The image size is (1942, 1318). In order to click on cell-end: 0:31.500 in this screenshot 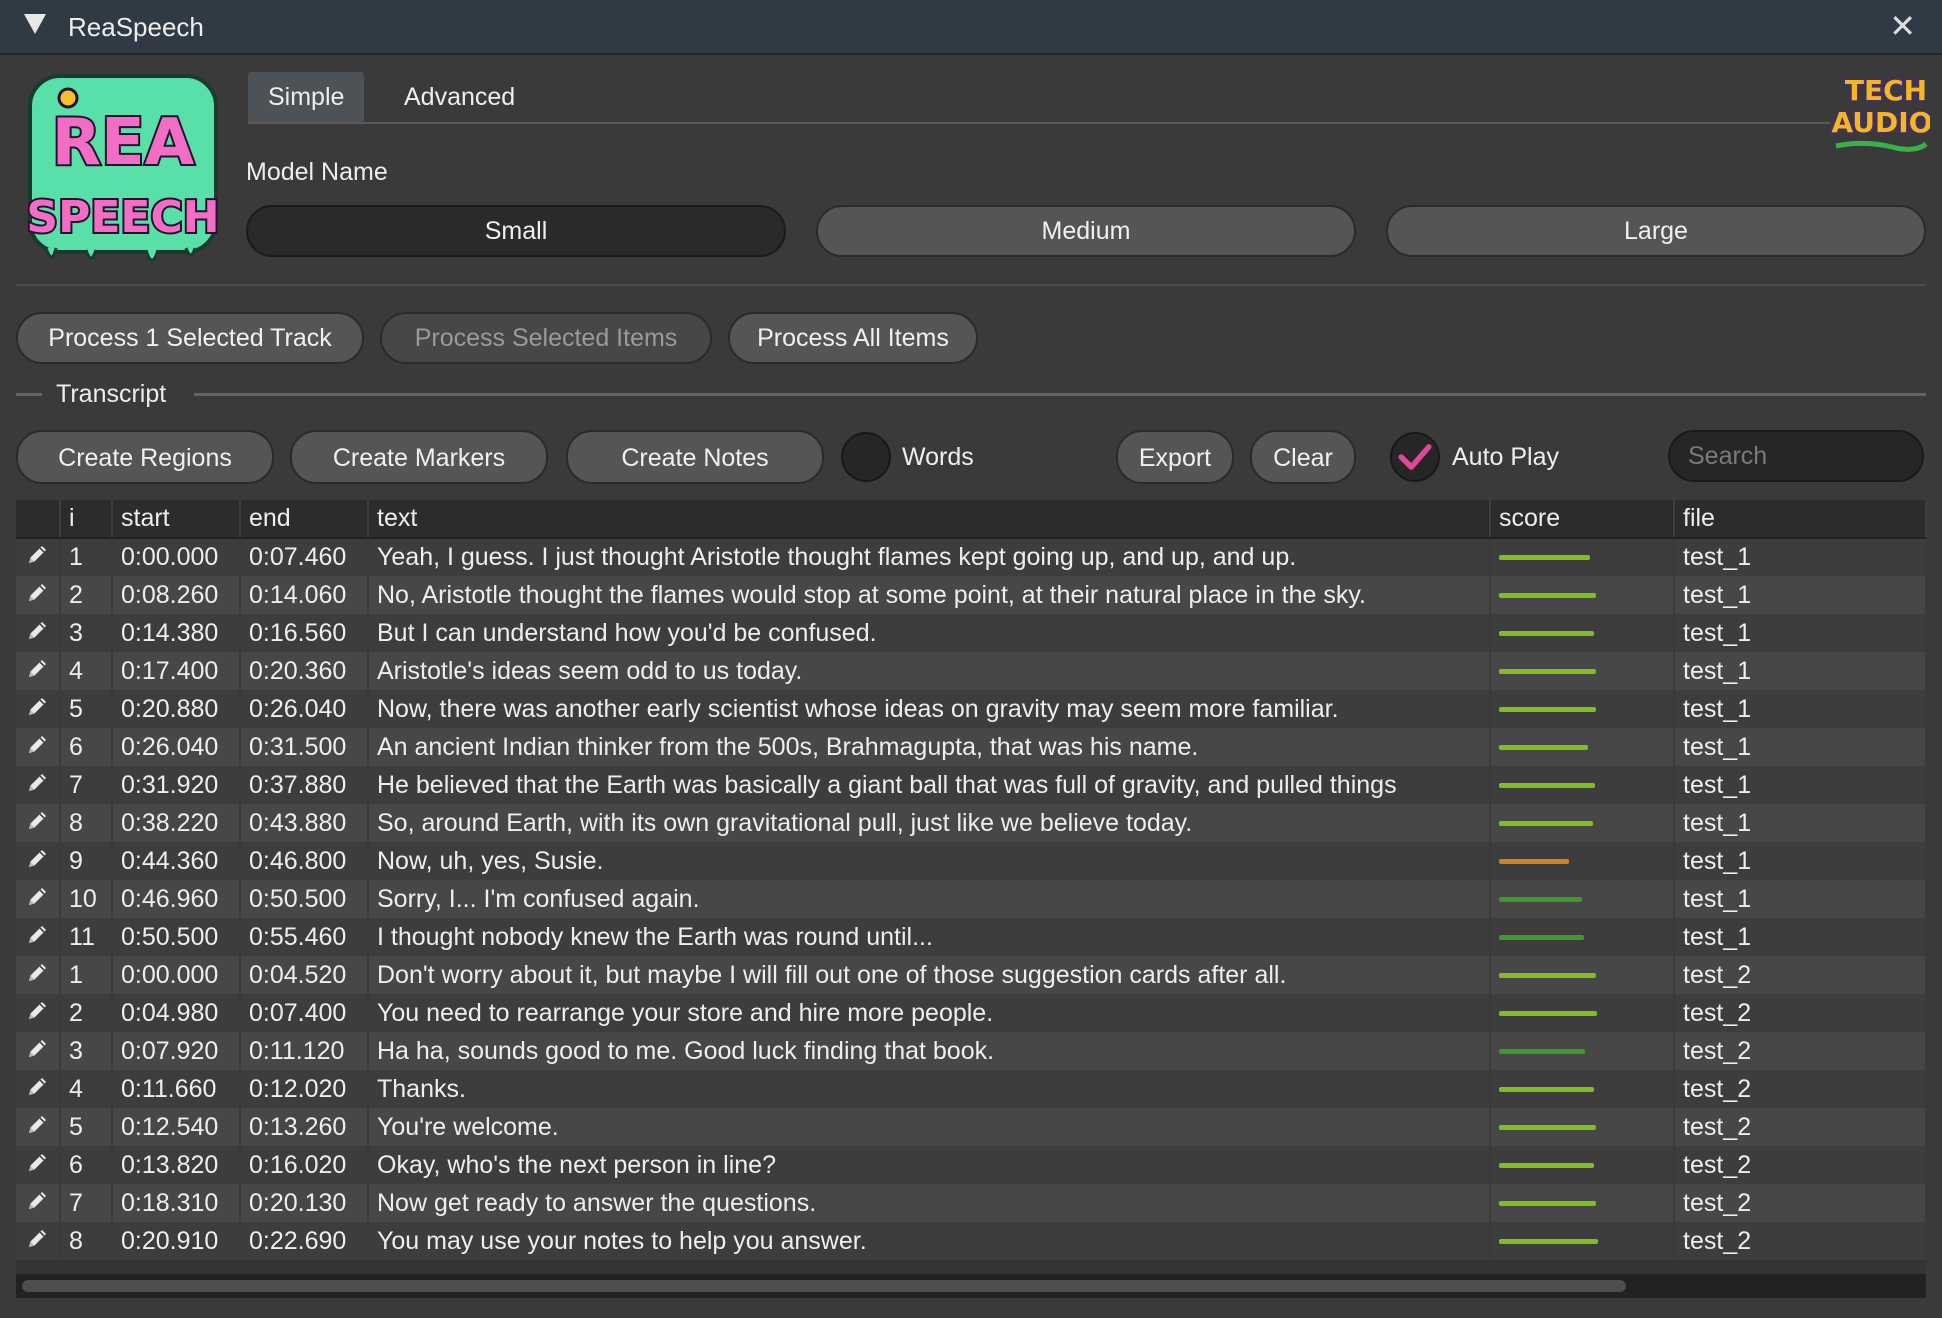, I will do `click(304, 747)`.